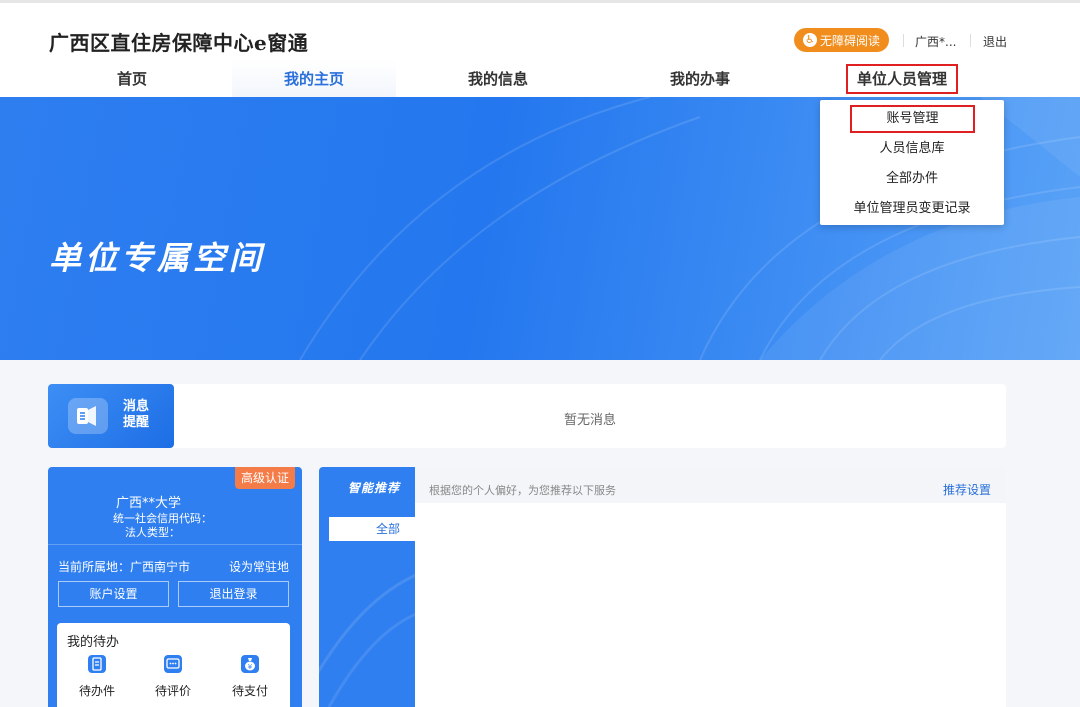 This screenshot has height=707, width=1080. I want to click on recommend-hint: 根据您的个人偏好，为您推荐以下服务, so click(522, 490).